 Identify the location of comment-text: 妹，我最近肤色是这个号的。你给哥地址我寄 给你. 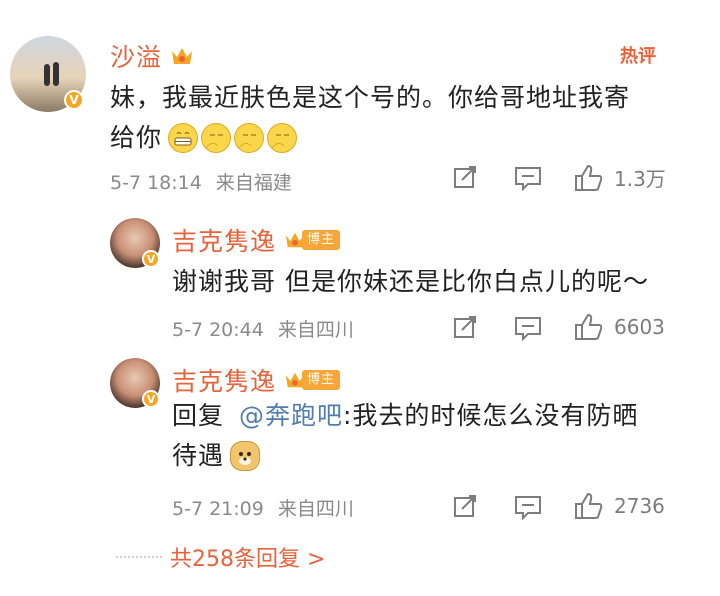
(370, 118).